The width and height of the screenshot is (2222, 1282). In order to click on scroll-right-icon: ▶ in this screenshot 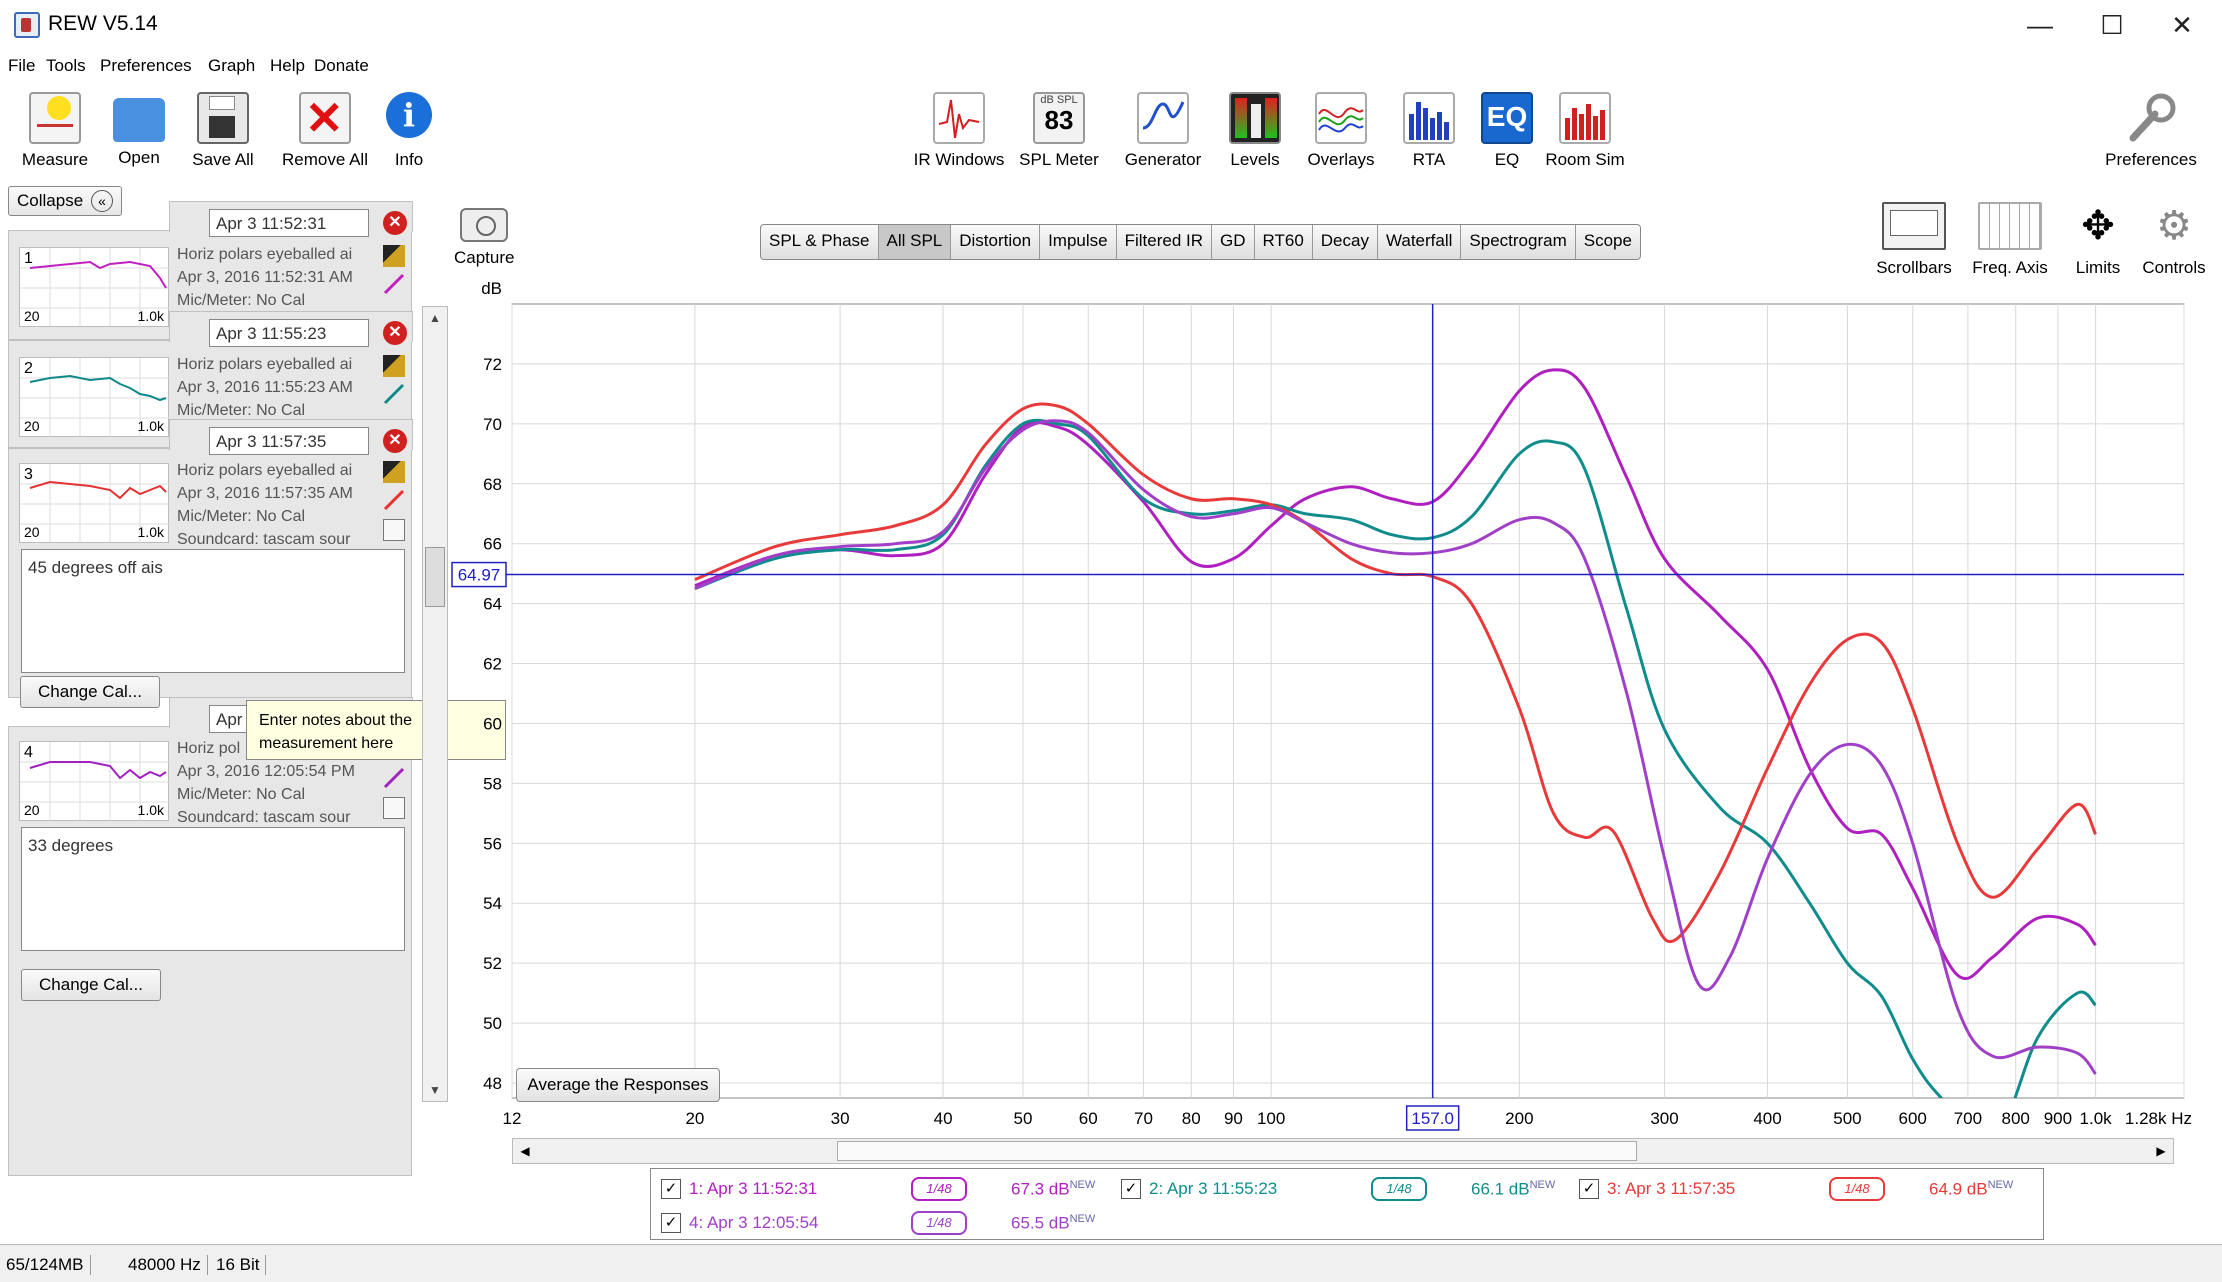, I will do `click(2161, 1151)`.